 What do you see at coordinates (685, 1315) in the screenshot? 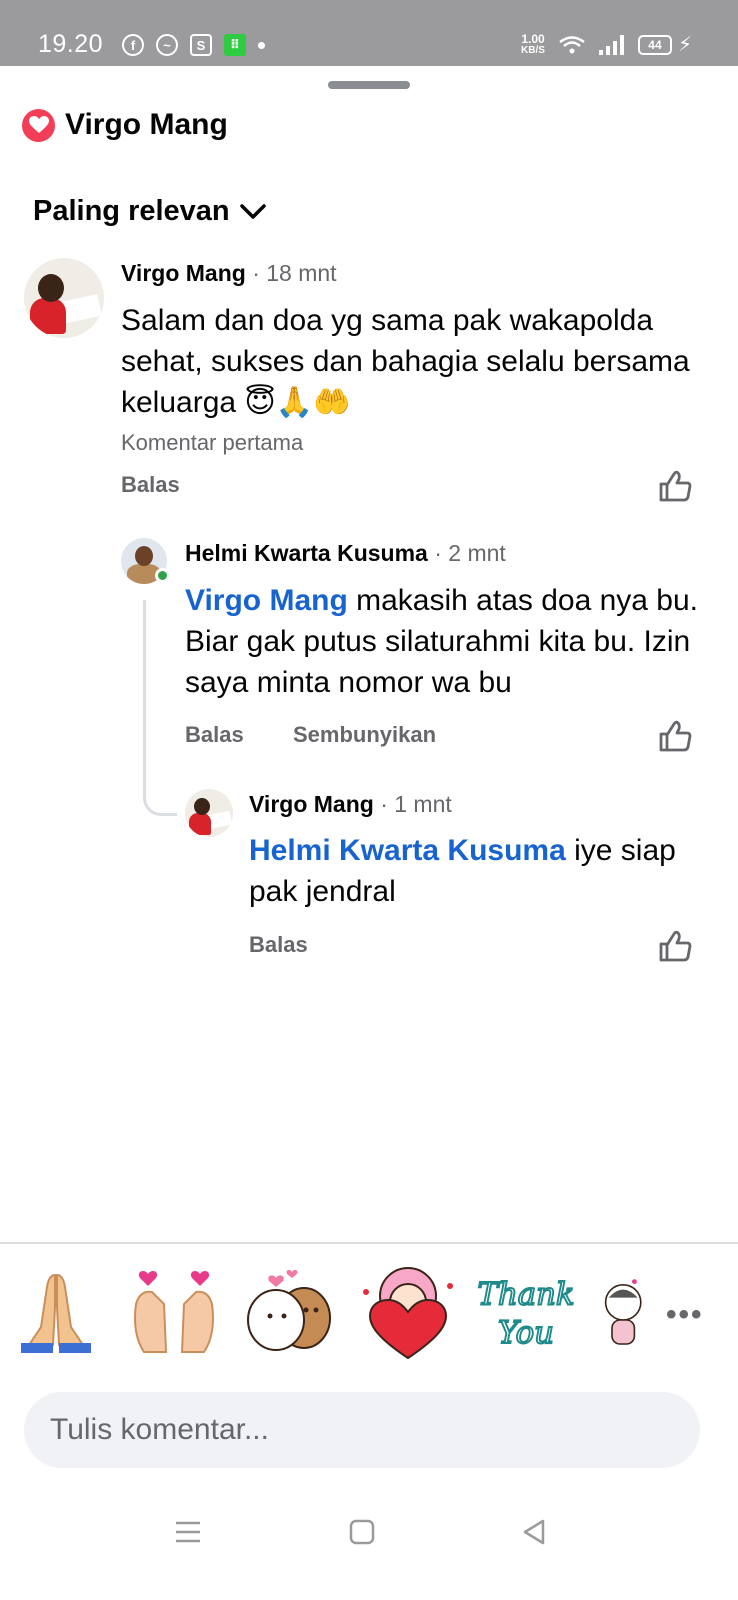
I see `more-stickers-button: •••` at bounding box center [685, 1315].